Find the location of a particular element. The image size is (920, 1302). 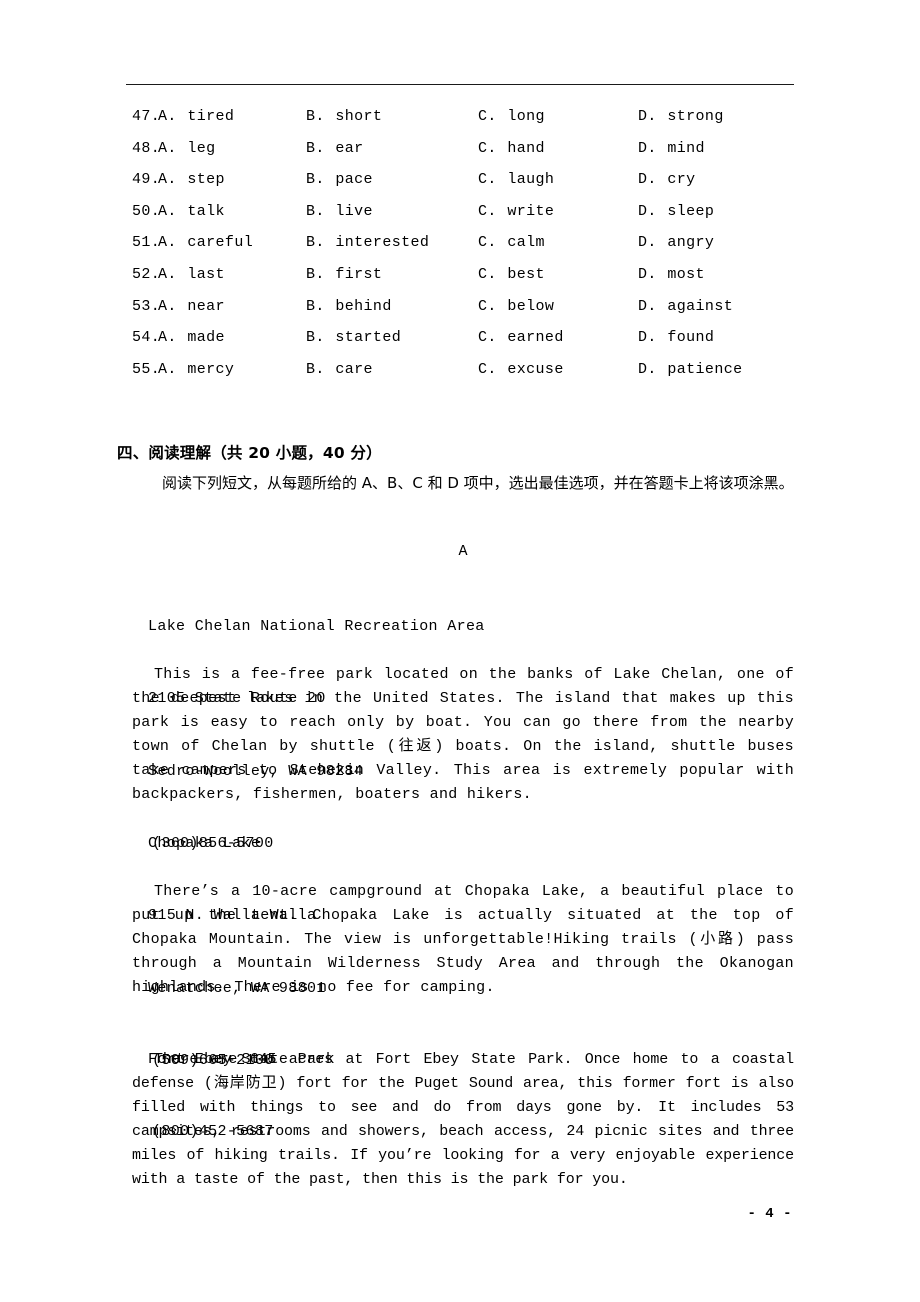

option-a: A. leg is located at coordinates (187, 148).